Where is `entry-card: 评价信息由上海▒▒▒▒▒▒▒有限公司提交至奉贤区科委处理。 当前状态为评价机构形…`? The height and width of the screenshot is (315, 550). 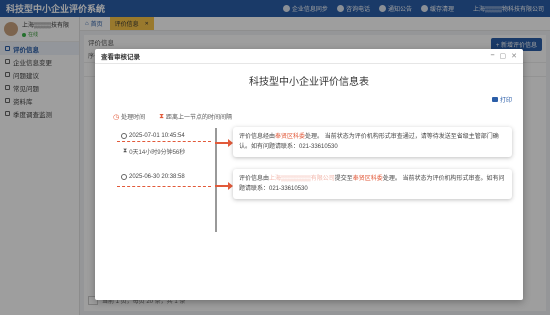
entry-card: 评价信息由上海▒▒▒▒▒▒▒有限公司提交至奉贤区科委处理。 当前状态为评价机构形… is located at coordinates (372, 184).